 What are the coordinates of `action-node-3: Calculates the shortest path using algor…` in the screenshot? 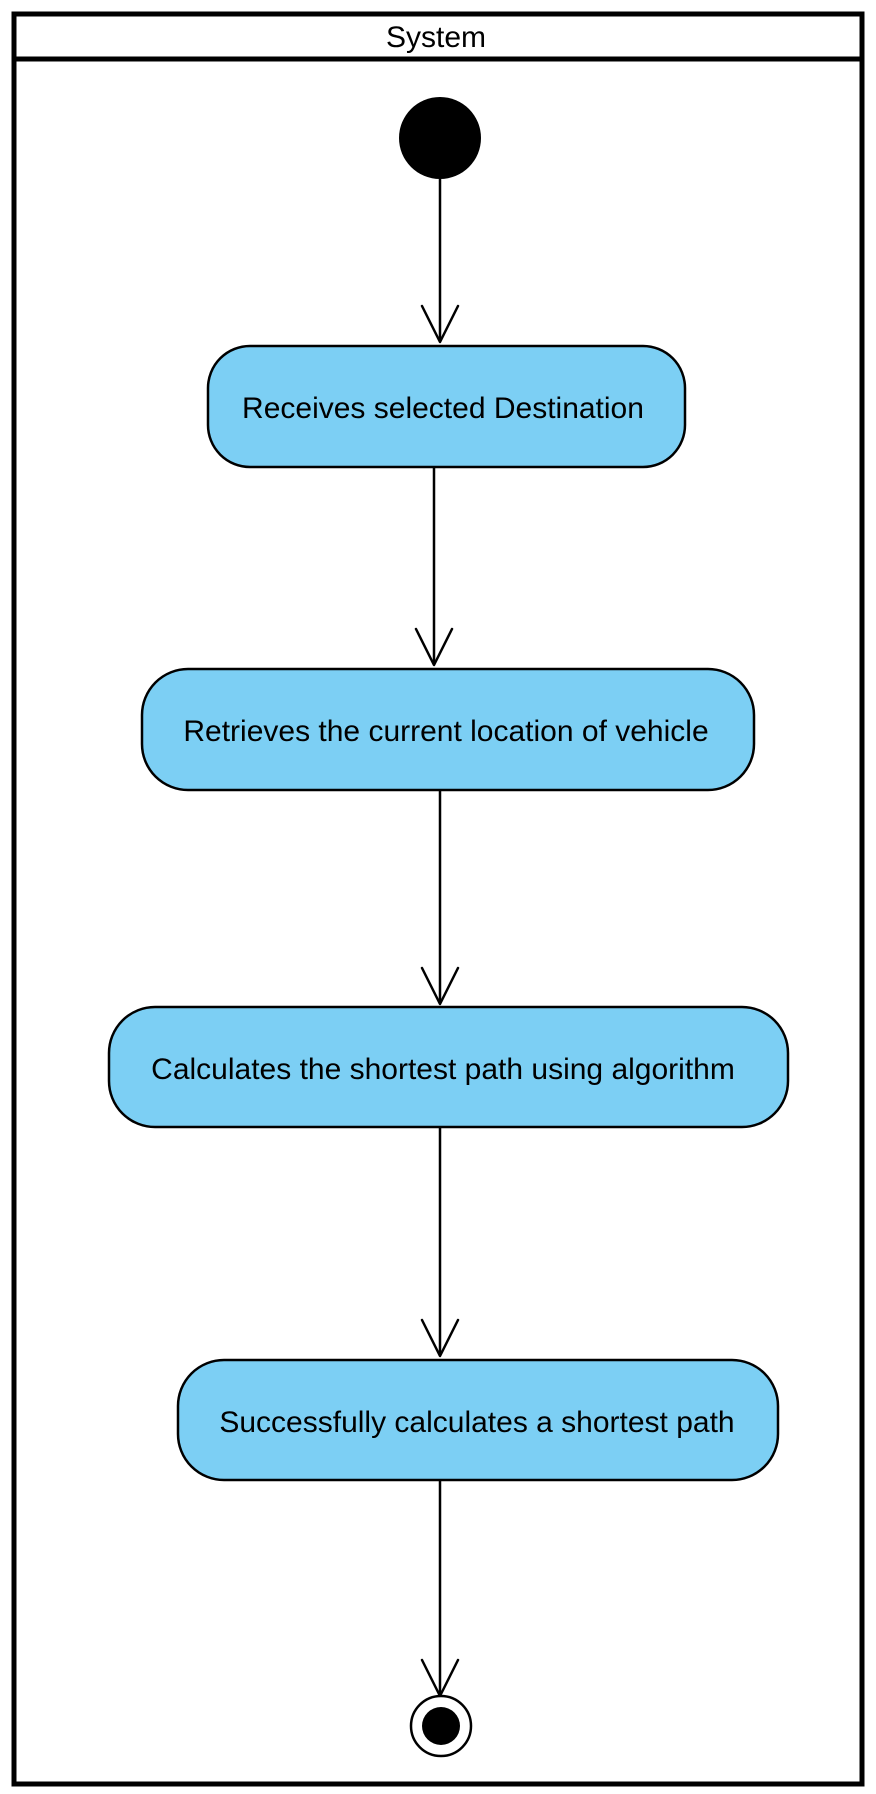 It's located at (448, 1067).